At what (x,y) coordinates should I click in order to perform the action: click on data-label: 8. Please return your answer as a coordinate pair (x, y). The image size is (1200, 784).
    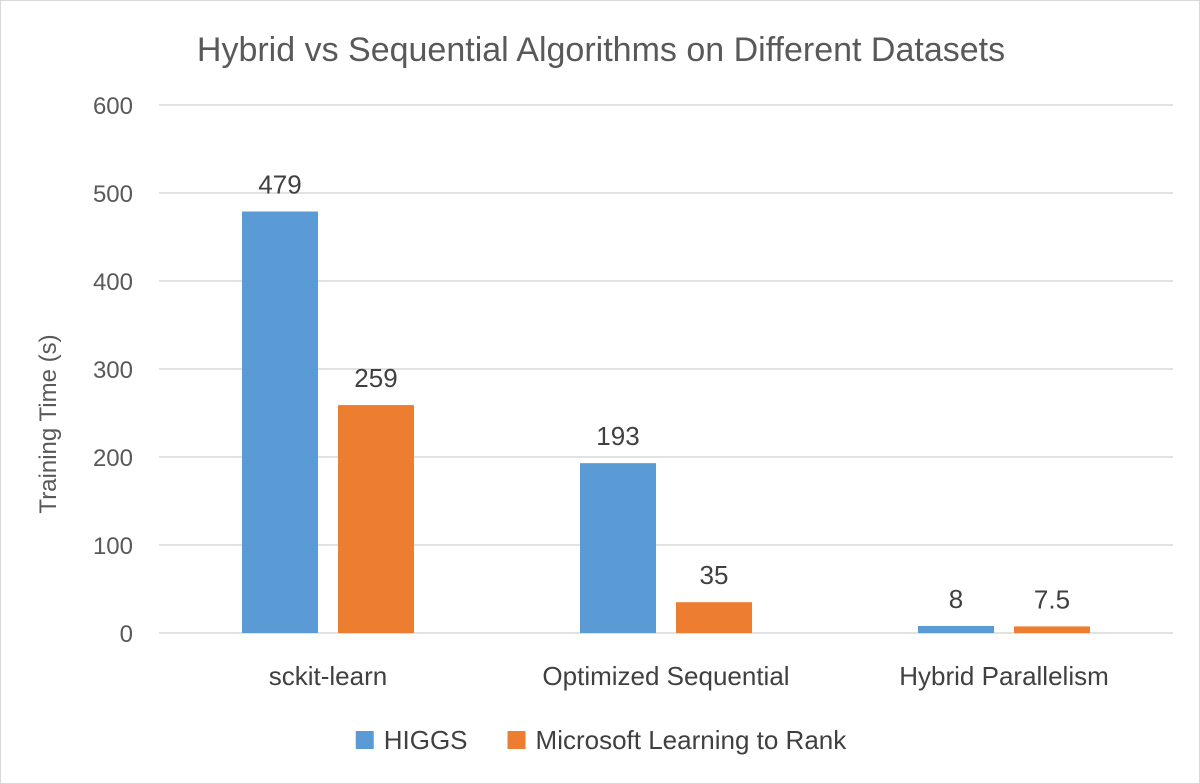
    Looking at the image, I should click on (956, 599).